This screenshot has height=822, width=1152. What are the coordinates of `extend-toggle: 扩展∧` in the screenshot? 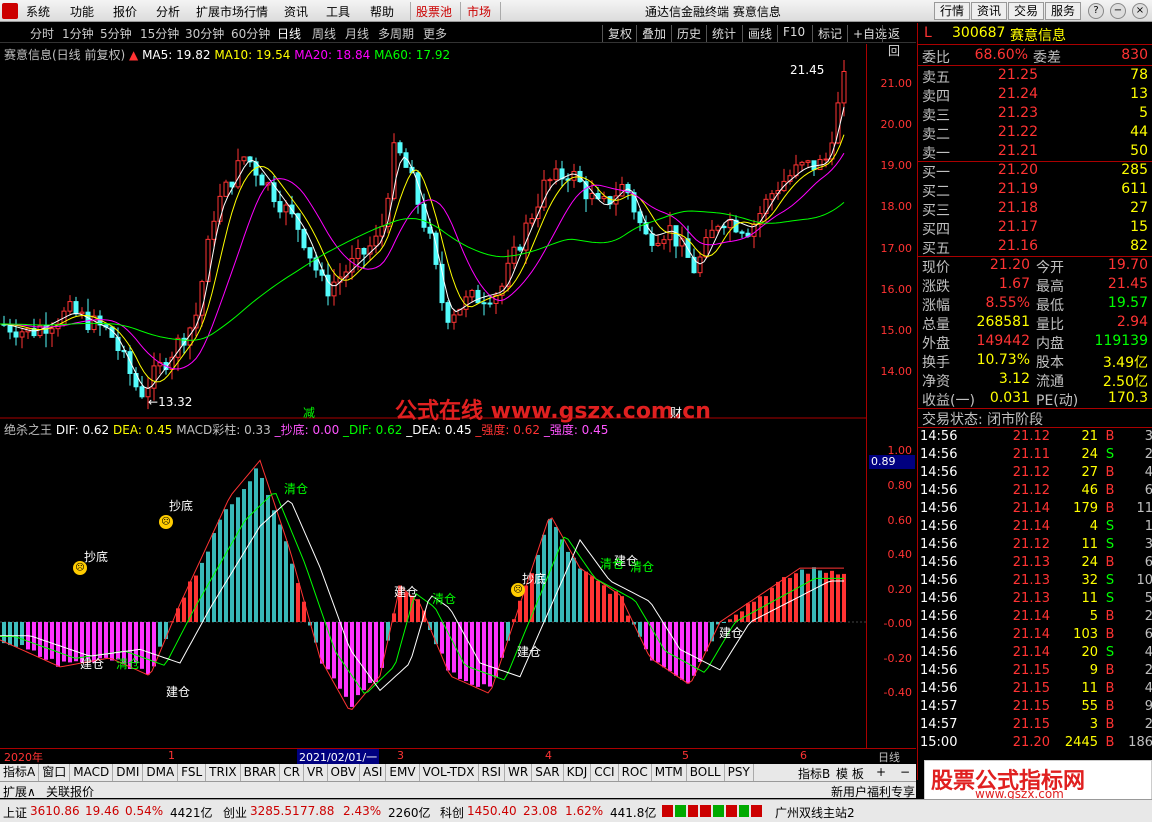 It's located at (19, 791).